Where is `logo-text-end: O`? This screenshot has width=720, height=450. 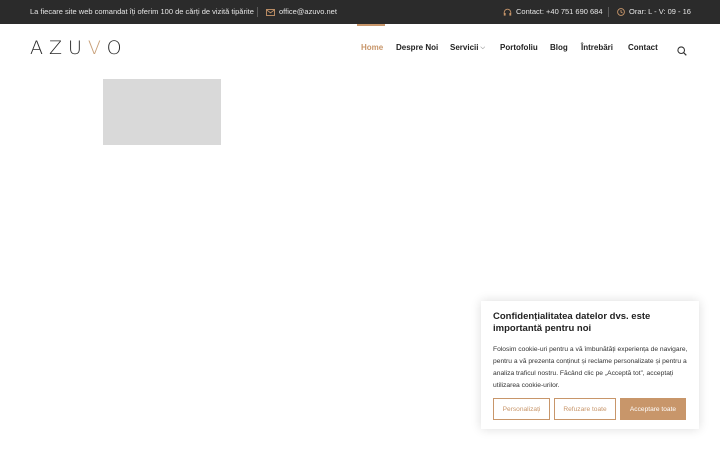
logo-text-end: O is located at coordinates (117, 48).